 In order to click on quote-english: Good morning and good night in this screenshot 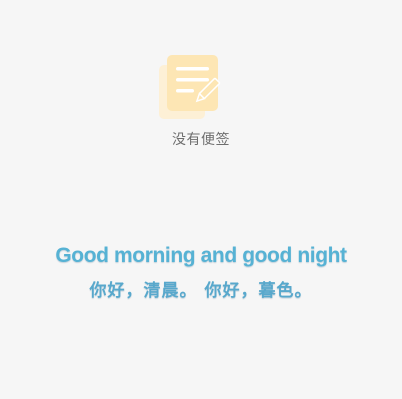, I will do `click(201, 255)`.